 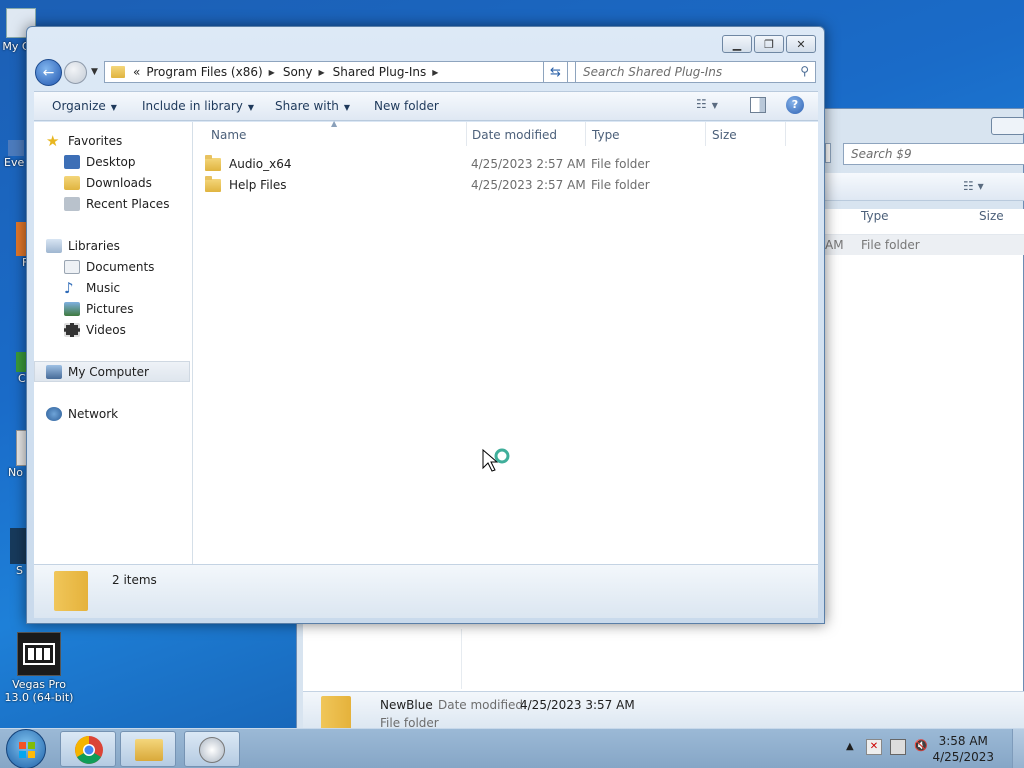 What do you see at coordinates (874, 747) in the screenshot?
I see `action-center-icon: ✕` at bounding box center [874, 747].